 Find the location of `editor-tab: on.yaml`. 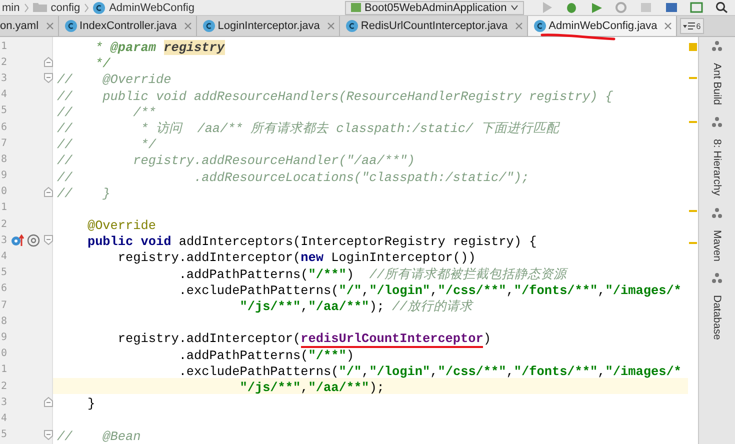

editor-tab: on.yaml is located at coordinates (29, 26).